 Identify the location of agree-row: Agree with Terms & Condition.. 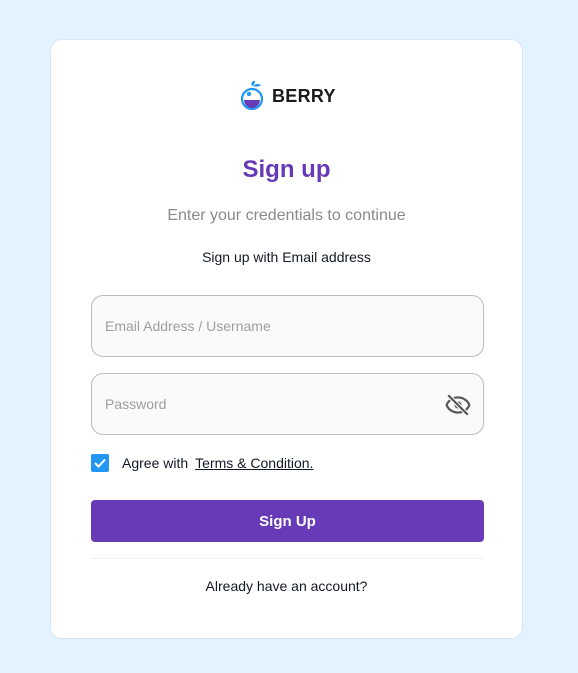
(202, 463).